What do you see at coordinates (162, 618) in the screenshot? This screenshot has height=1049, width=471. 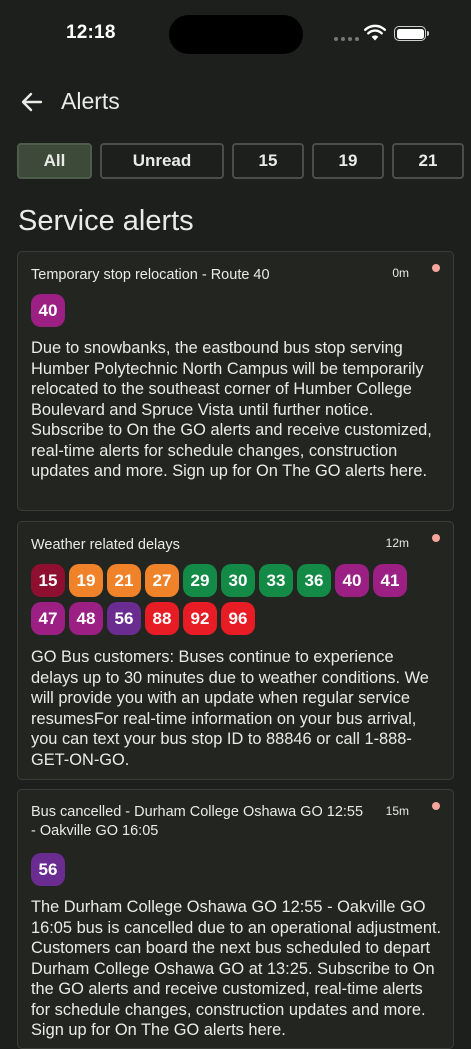 I see `route-badge: 88` at bounding box center [162, 618].